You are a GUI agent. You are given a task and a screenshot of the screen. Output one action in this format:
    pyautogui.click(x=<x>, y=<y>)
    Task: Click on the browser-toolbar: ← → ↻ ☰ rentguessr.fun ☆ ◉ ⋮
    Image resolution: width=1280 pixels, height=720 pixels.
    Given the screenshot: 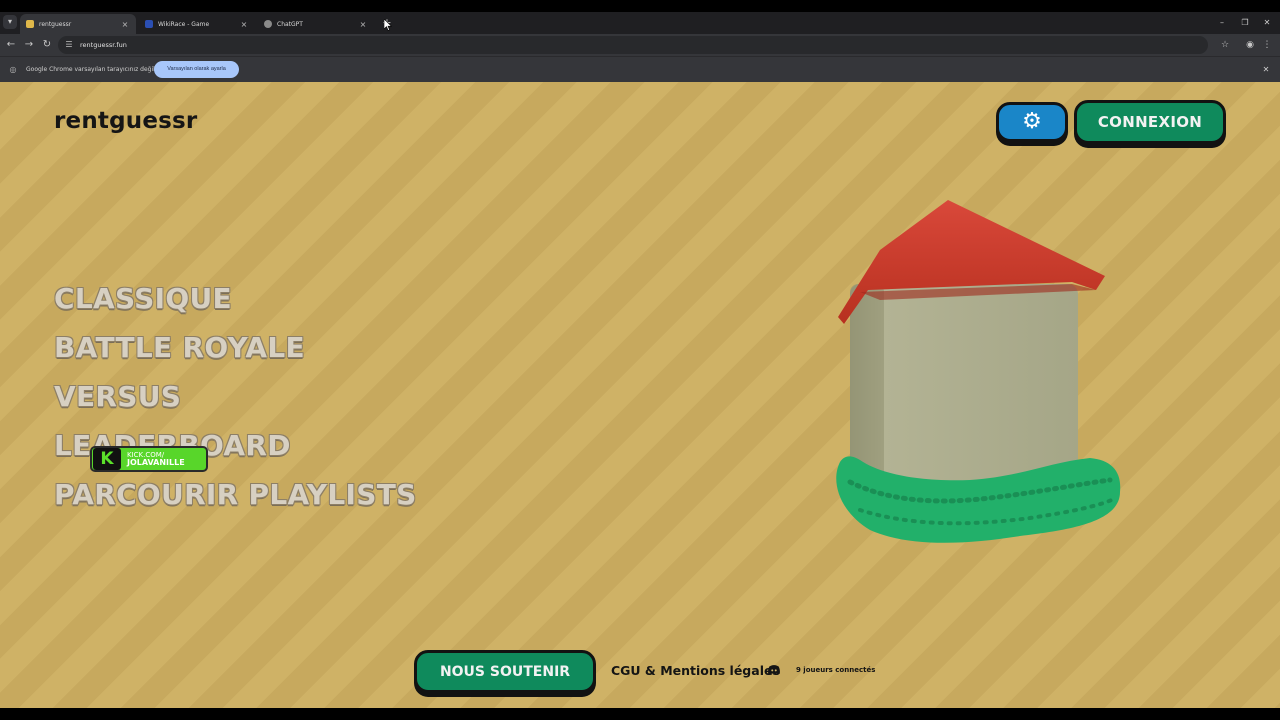 What is the action you would take?
    pyautogui.click(x=640, y=45)
    